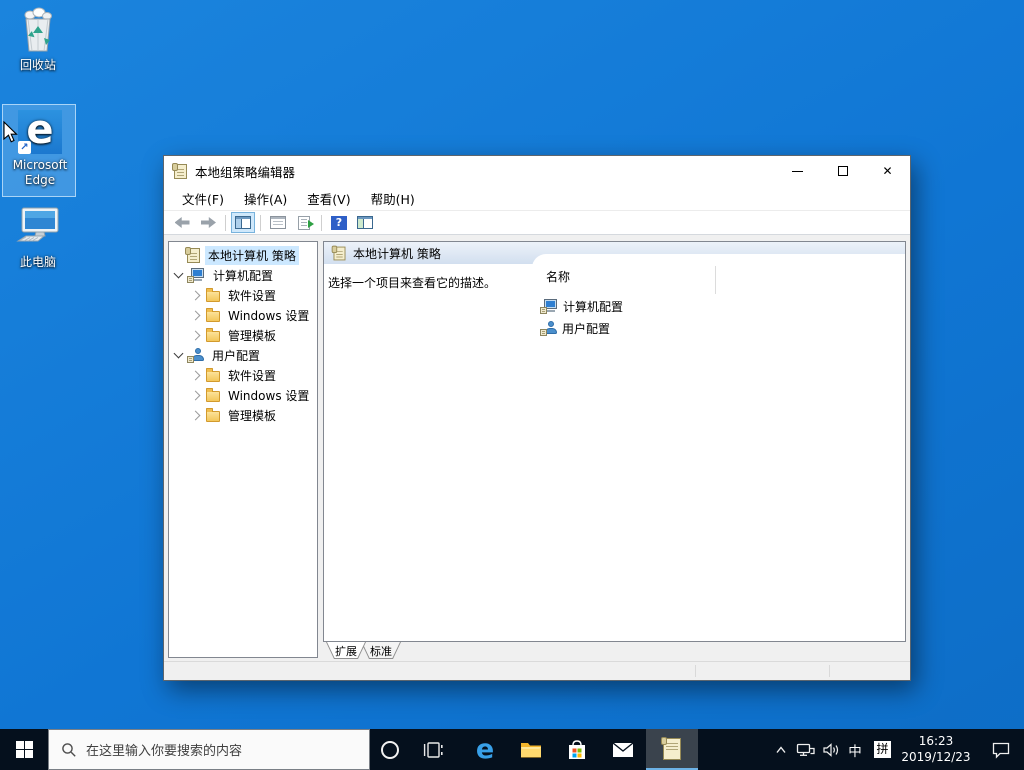 This screenshot has height=770, width=1024. I want to click on show-hidden-icons-button, so click(780, 750).